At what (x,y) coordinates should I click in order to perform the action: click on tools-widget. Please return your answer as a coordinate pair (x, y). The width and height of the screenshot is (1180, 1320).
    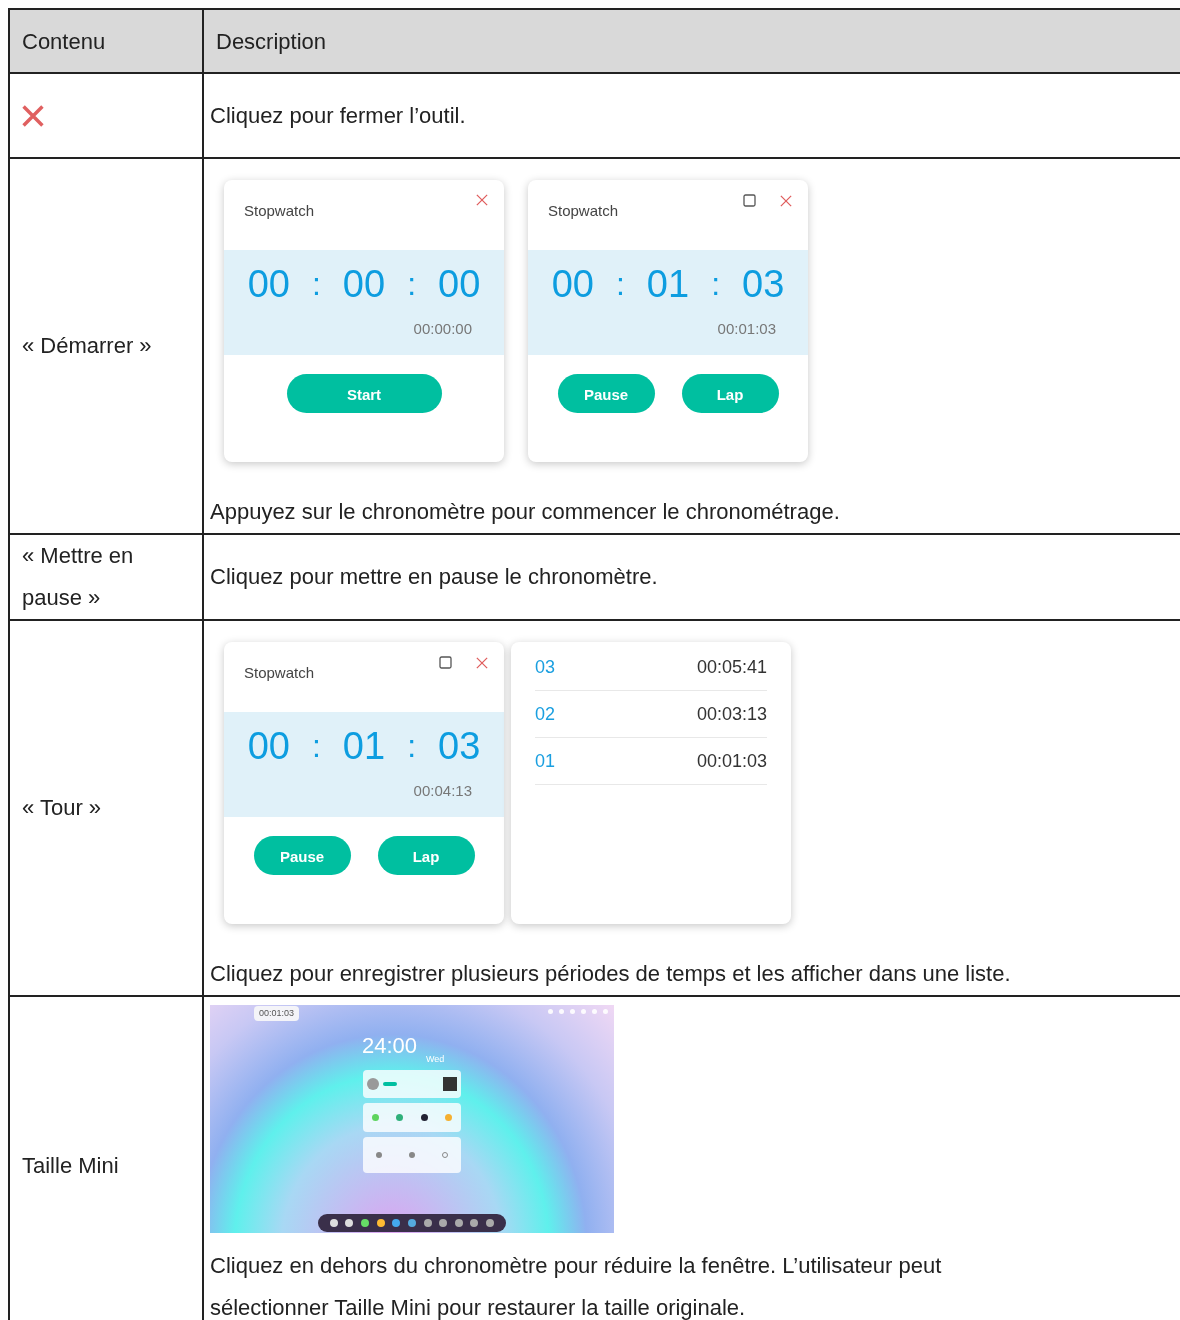
    Looking at the image, I should click on (412, 1155).